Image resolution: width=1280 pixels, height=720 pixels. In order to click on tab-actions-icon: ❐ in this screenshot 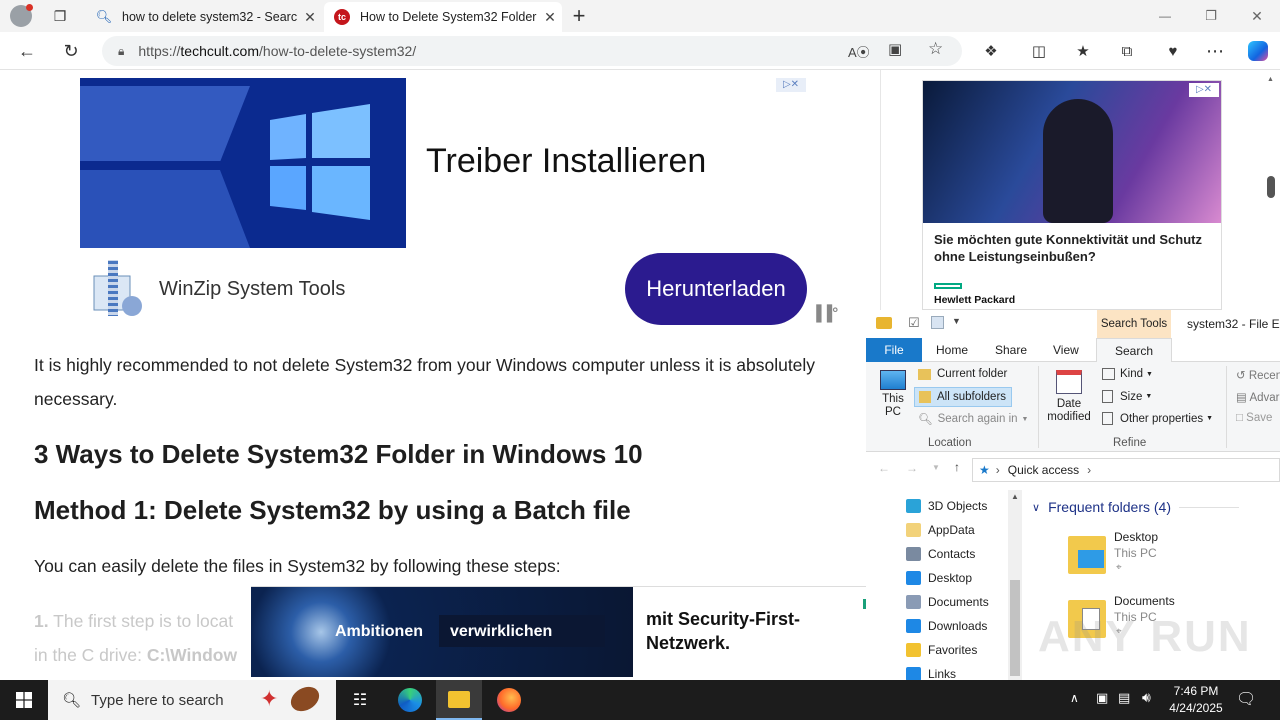, I will do `click(60, 16)`.